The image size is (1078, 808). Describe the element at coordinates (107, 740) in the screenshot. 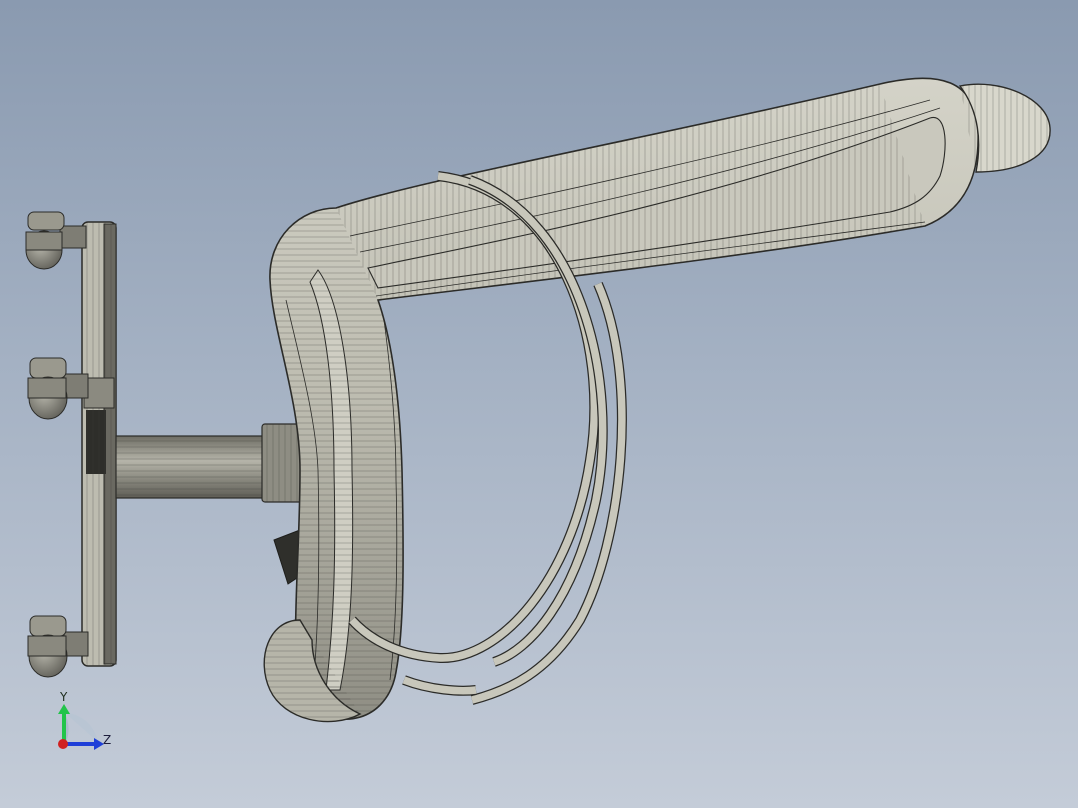

I see `z-axis-label: Z` at that location.